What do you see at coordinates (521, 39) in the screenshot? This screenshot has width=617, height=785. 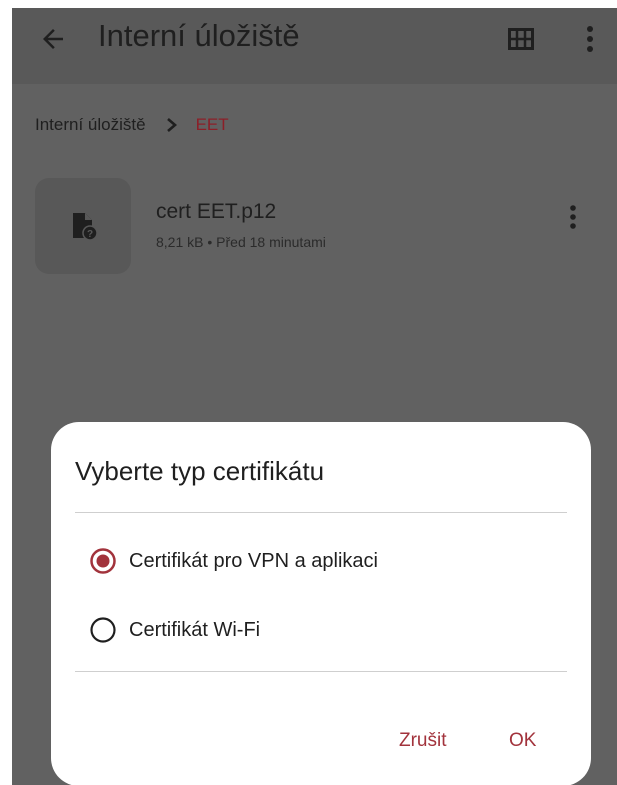 I see `grid-view-icon` at bounding box center [521, 39].